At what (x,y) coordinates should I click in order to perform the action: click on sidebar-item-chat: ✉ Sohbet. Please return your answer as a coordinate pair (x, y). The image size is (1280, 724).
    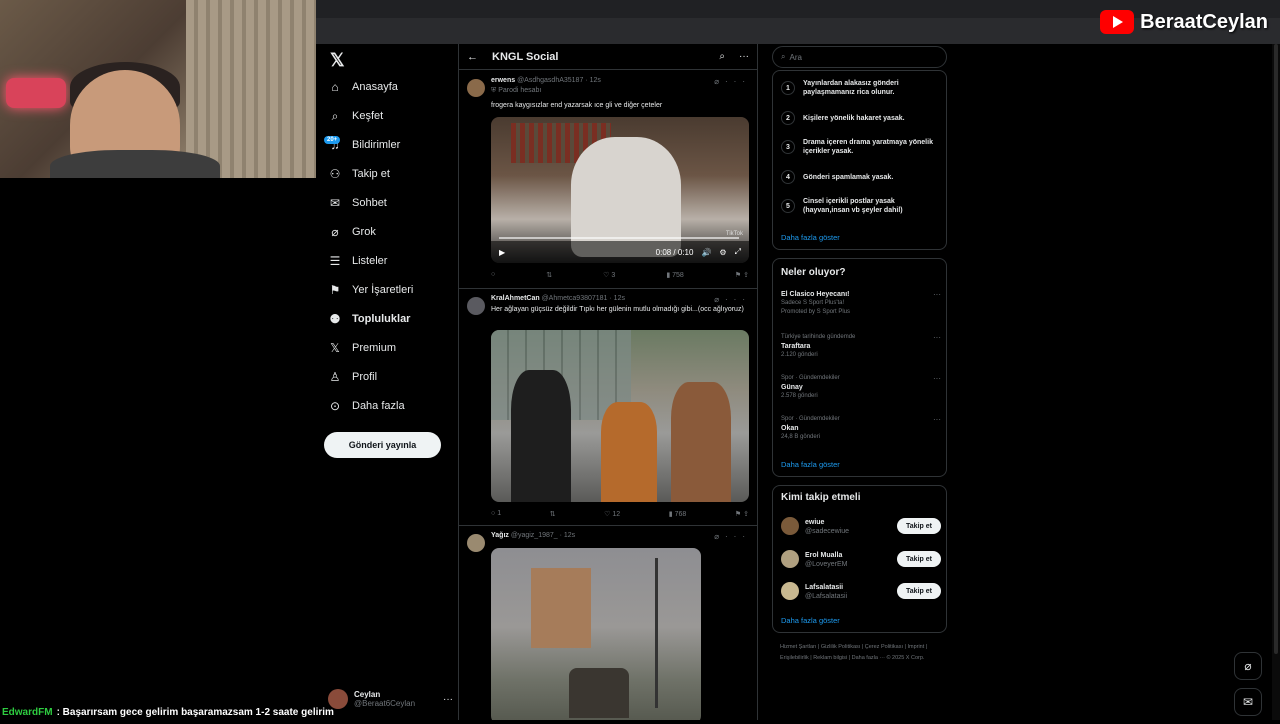
    Looking at the image, I should click on (357, 203).